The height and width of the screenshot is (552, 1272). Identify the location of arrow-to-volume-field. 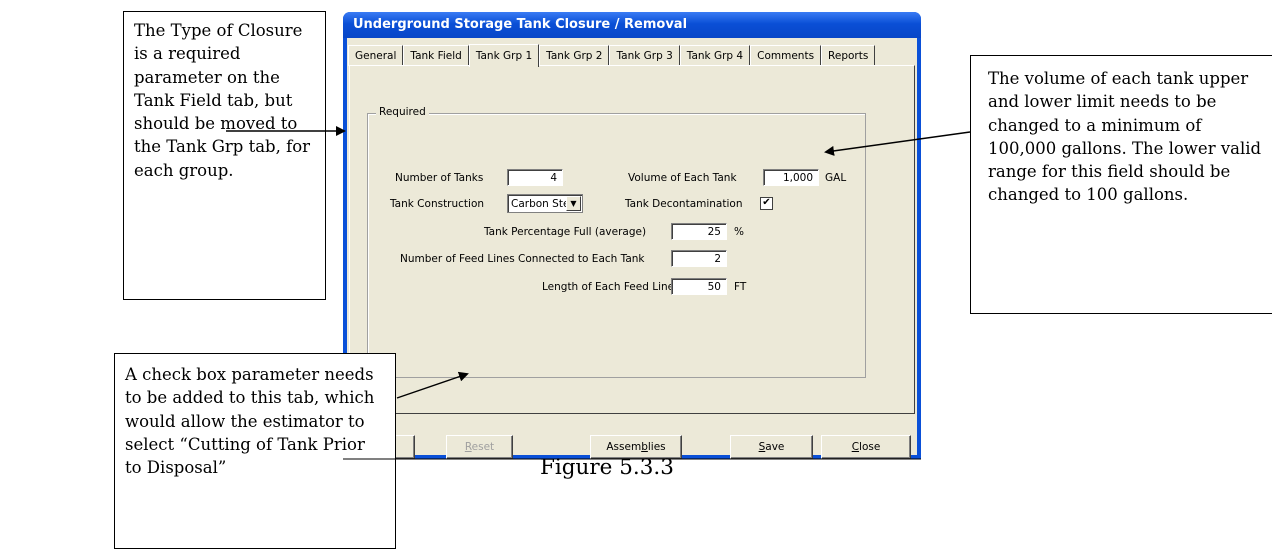
(897, 143).